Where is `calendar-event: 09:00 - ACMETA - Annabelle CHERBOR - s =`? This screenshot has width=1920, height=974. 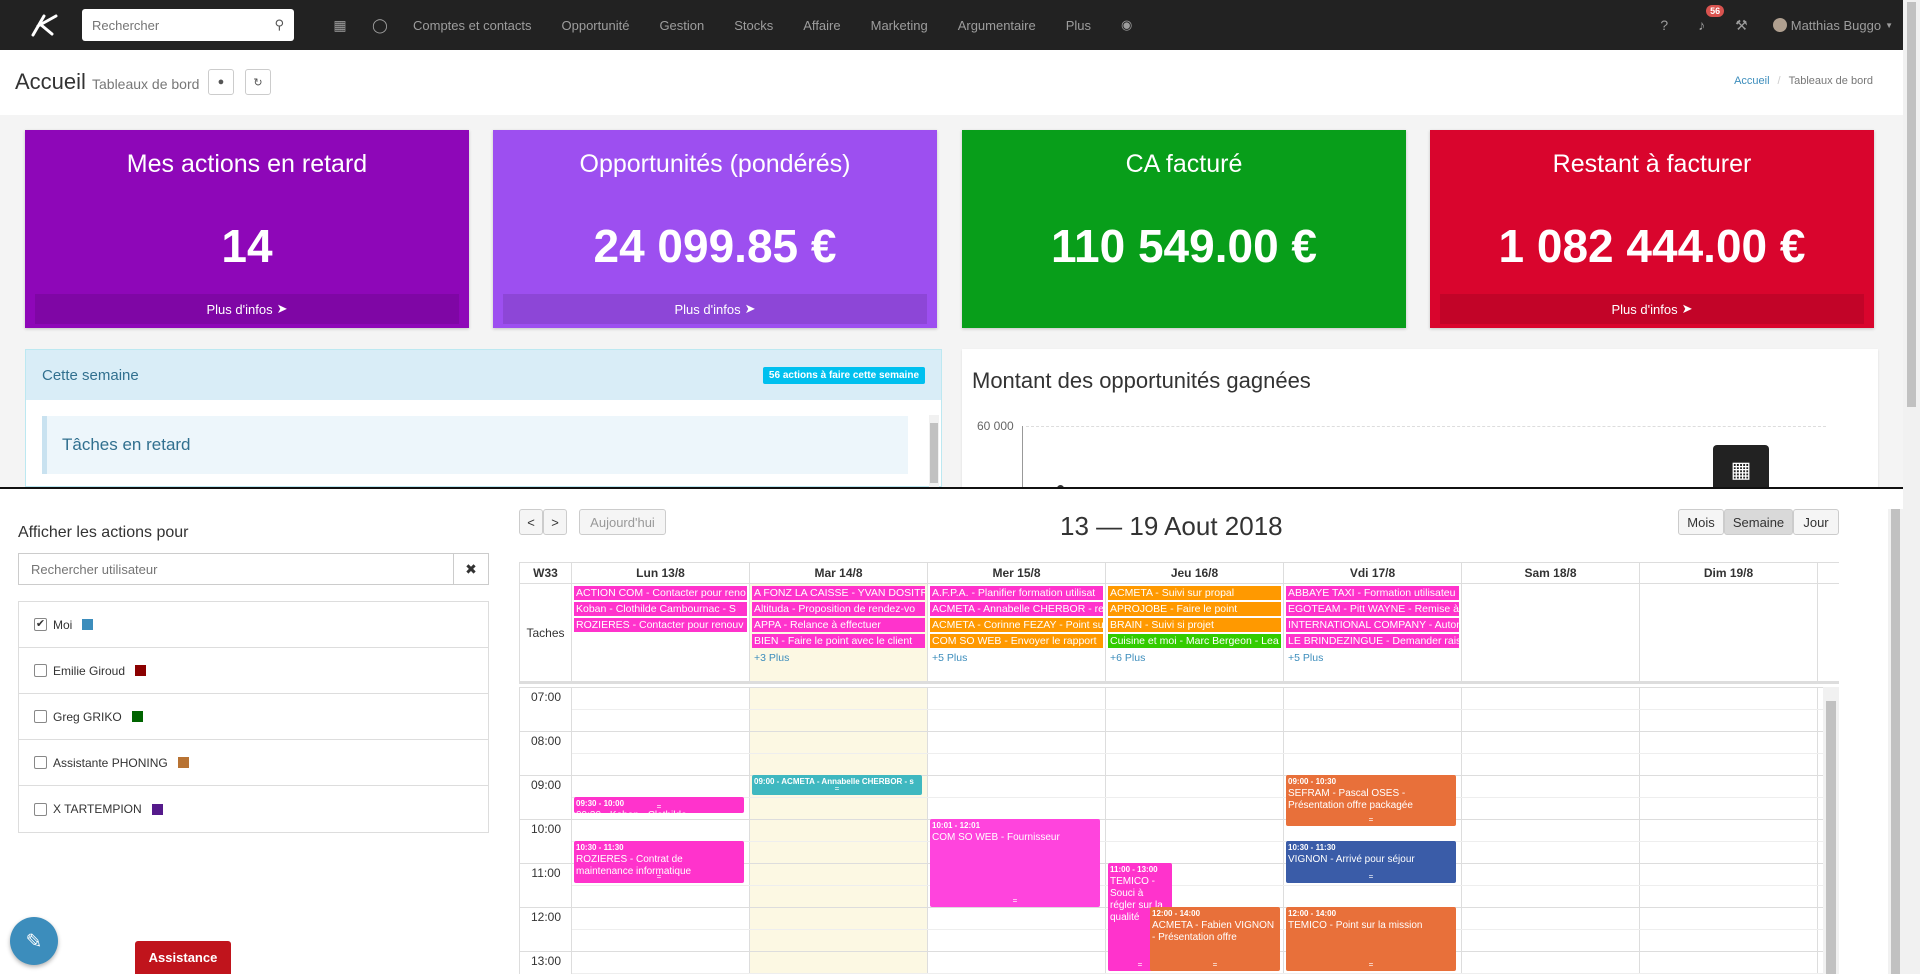 calendar-event: 09:00 - ACMETA - Annabelle CHERBOR - s = is located at coordinates (837, 785).